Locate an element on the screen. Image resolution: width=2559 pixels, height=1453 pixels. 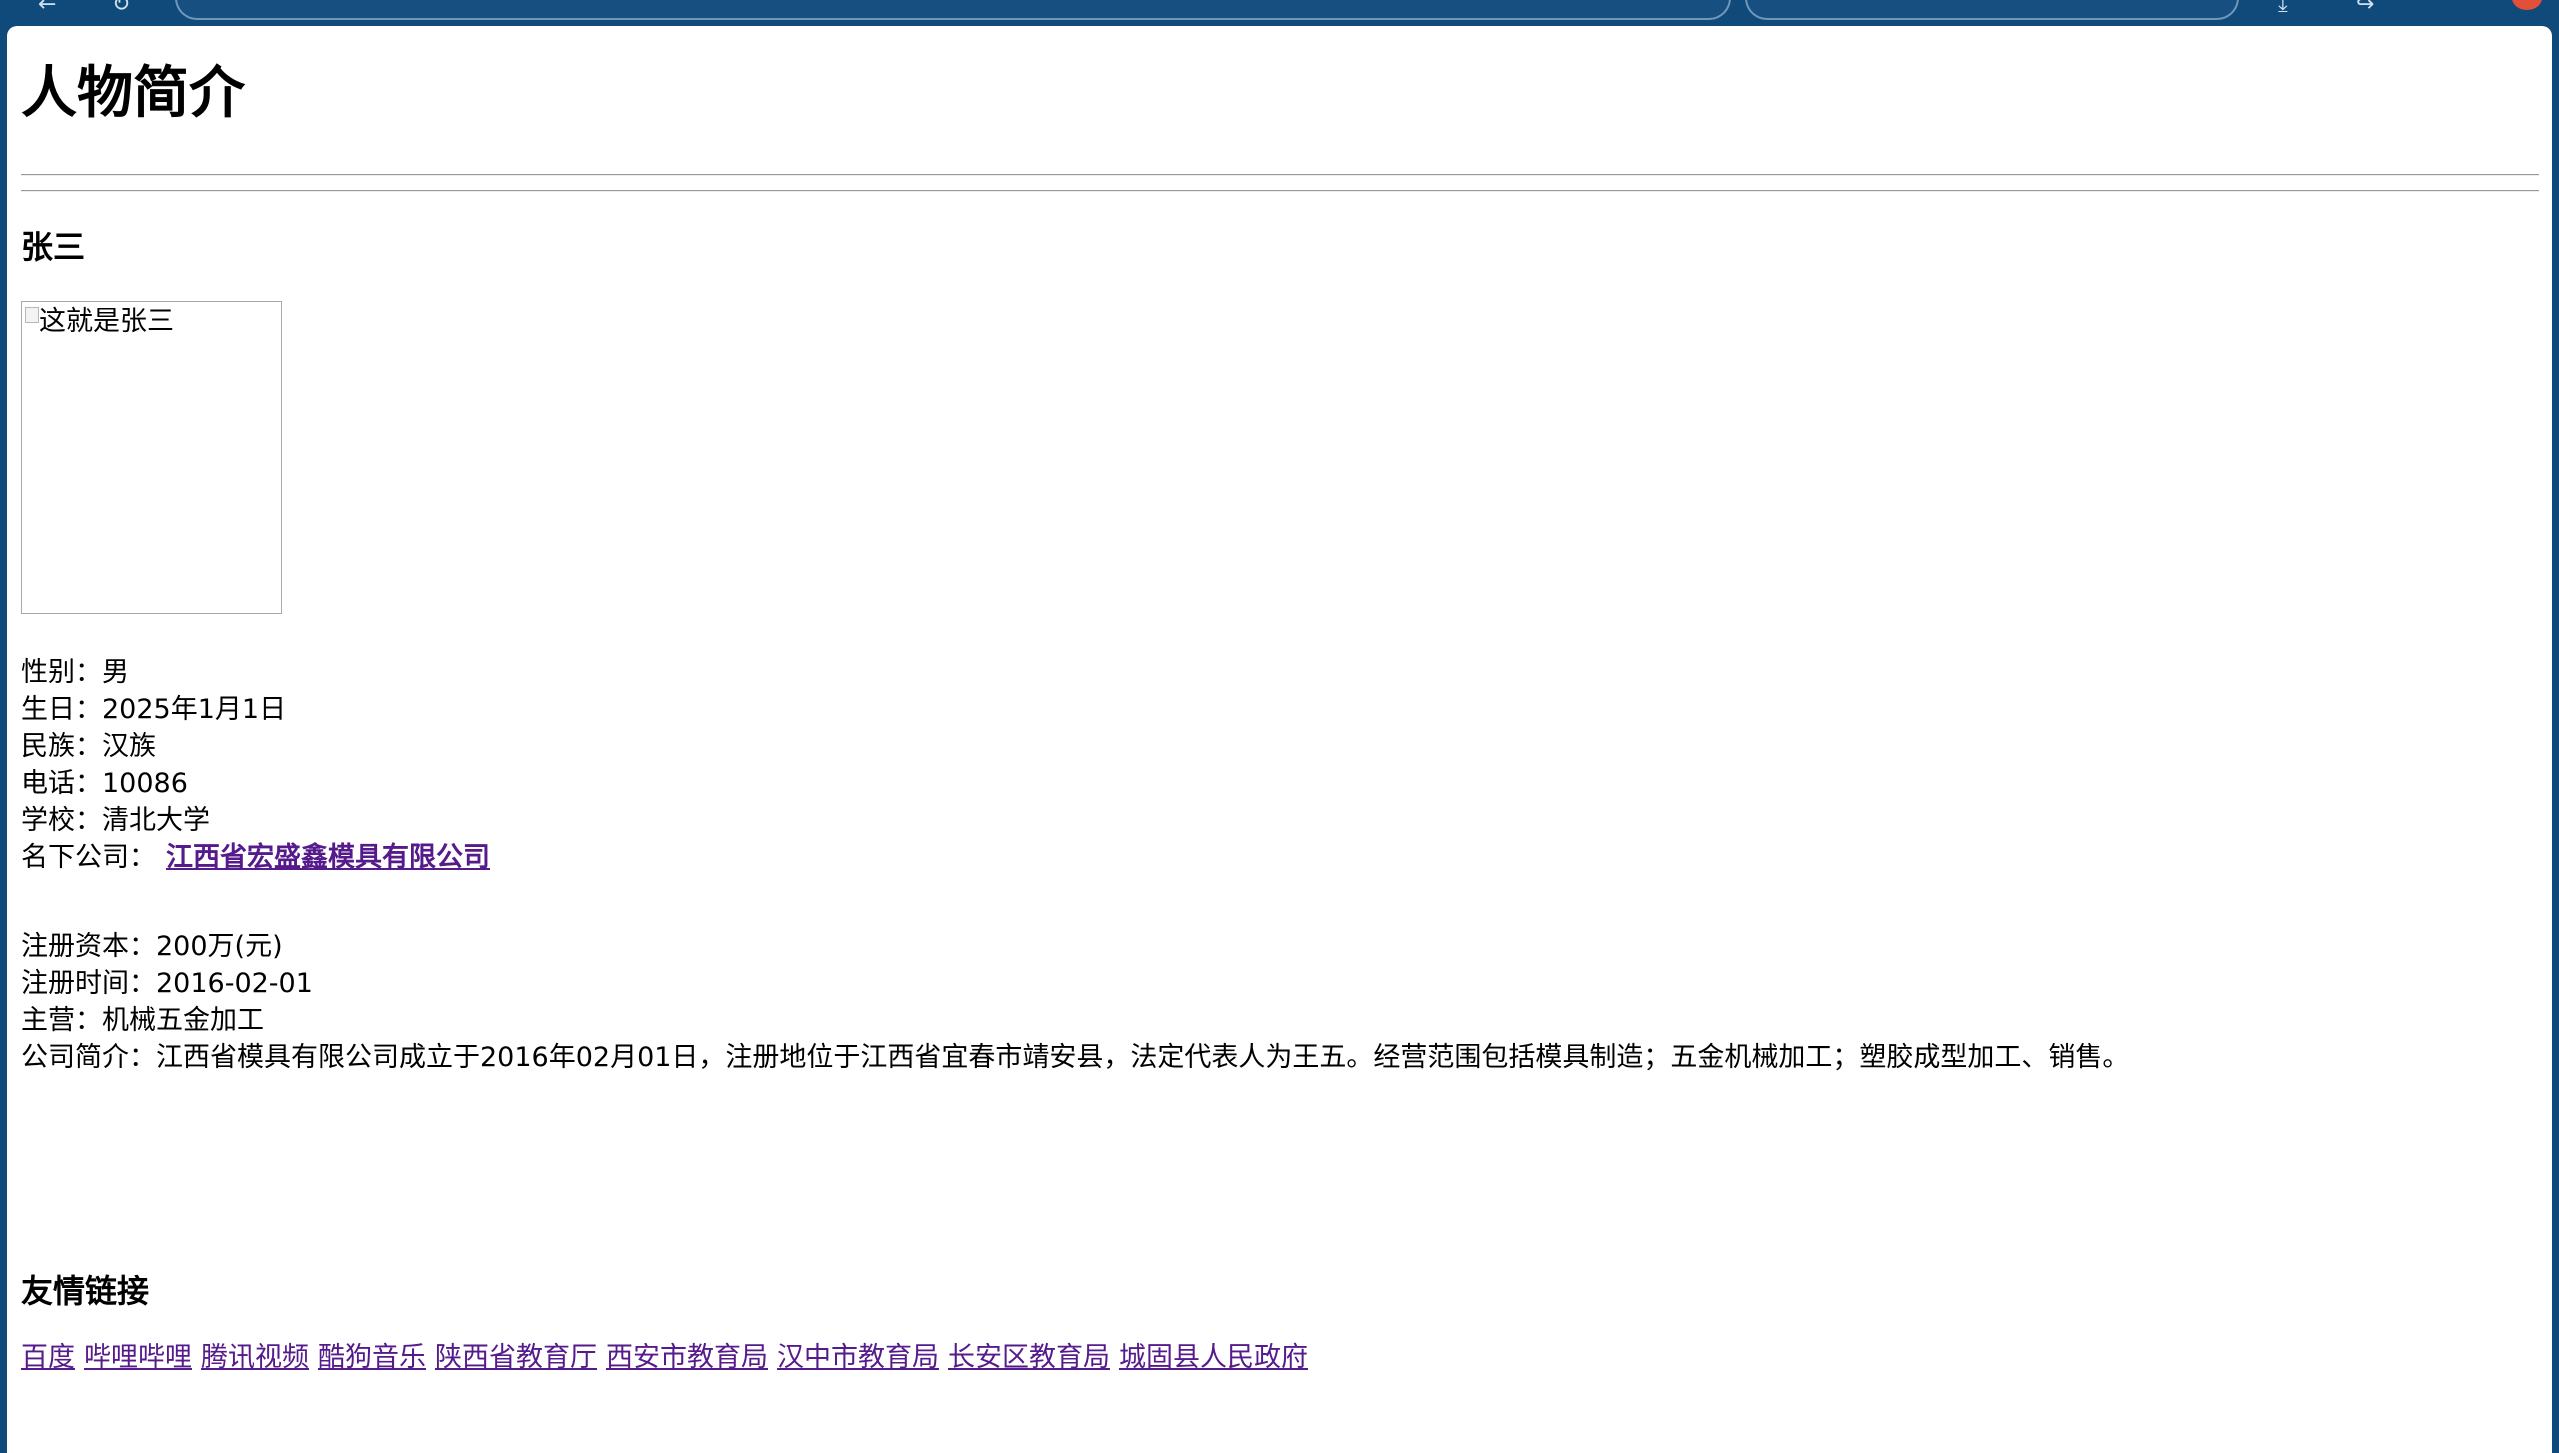
search-bar: ⌕ is located at coordinates (1992, 10).